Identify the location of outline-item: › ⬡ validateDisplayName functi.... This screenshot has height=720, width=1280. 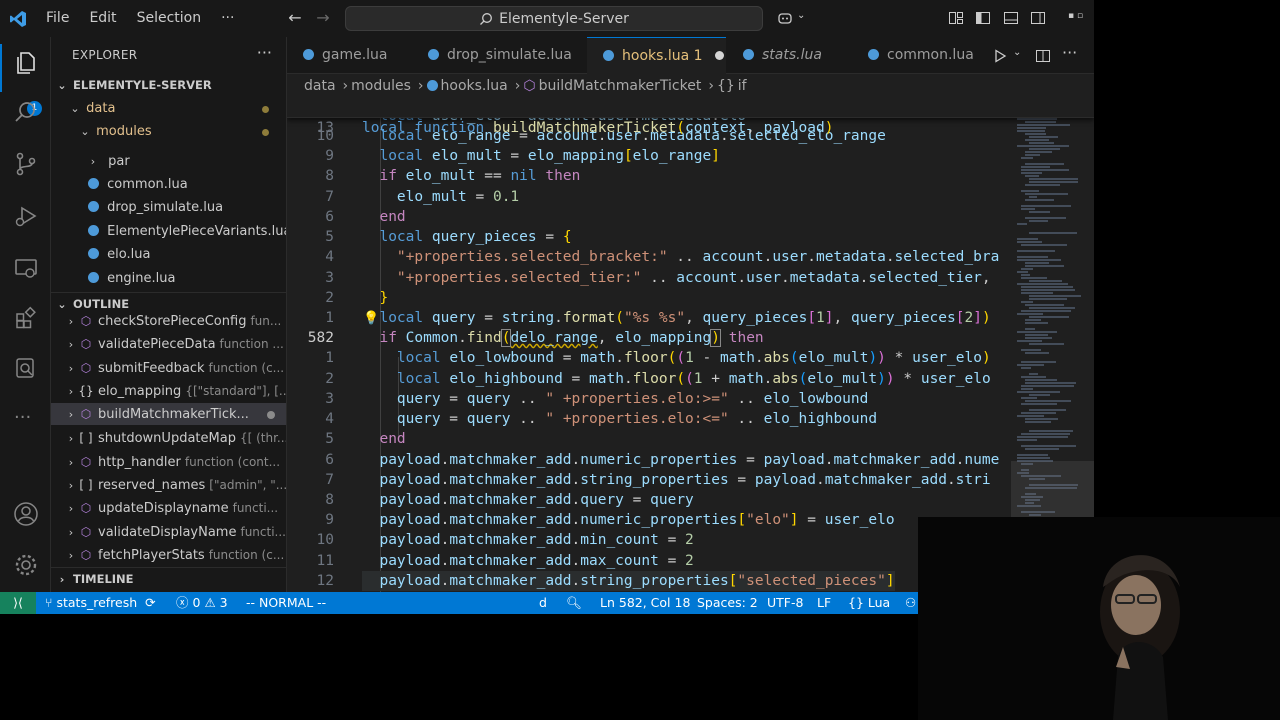
(168, 532).